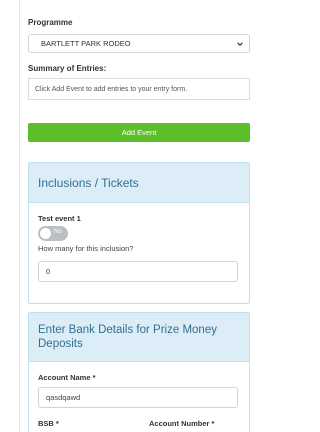 The height and width of the screenshot is (432, 320). Describe the element at coordinates (45, 233) in the screenshot. I see `toggle-knob` at that location.